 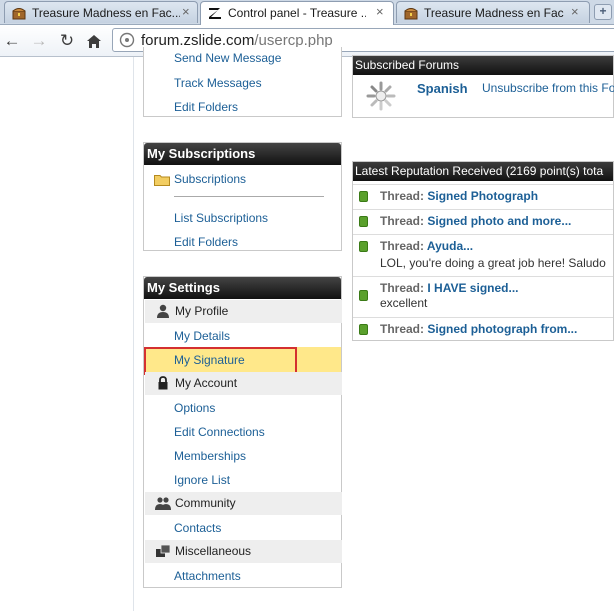 I want to click on lock-icon, so click(x=163, y=383).